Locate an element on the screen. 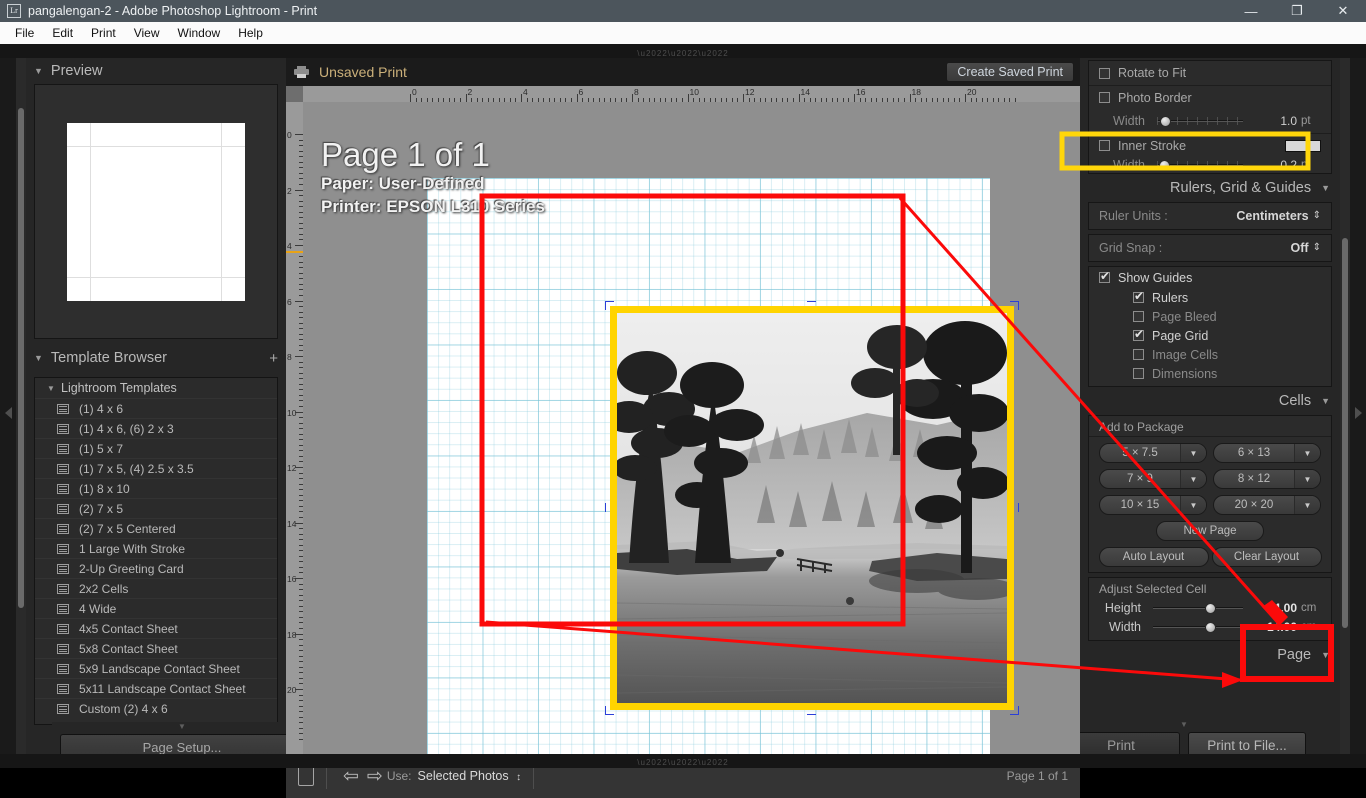  inner-stroke-width-row: Width 0.2 pt is located at coordinates (1210, 165).